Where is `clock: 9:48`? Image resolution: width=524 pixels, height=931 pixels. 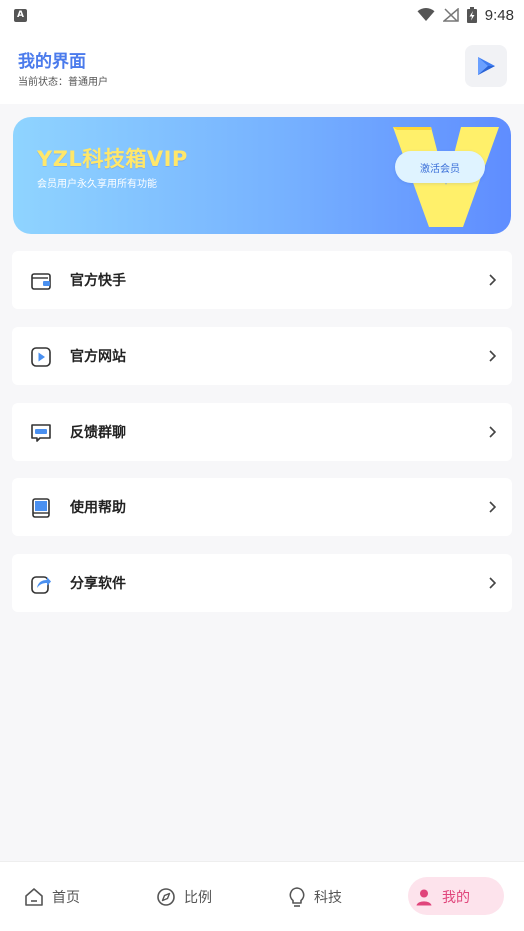 clock: 9:48 is located at coordinates (499, 15).